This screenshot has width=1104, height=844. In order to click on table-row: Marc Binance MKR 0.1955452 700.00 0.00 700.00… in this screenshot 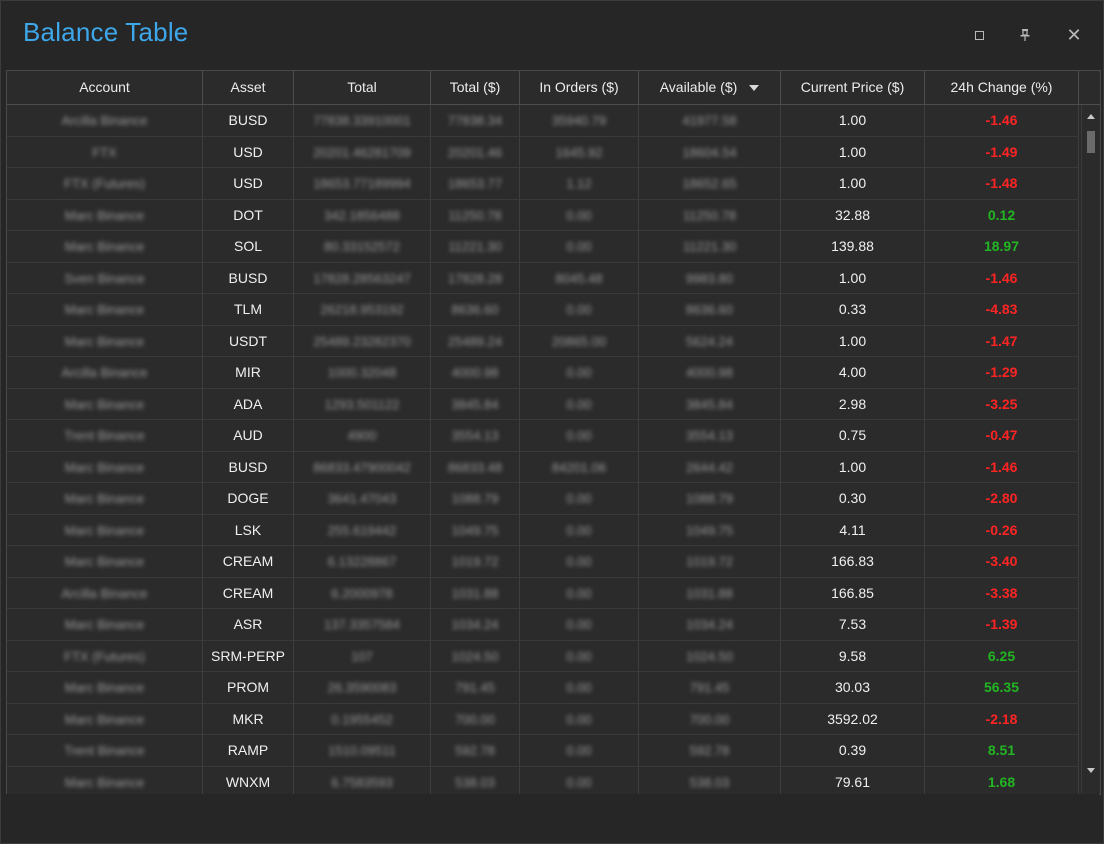, I will do `click(543, 719)`.